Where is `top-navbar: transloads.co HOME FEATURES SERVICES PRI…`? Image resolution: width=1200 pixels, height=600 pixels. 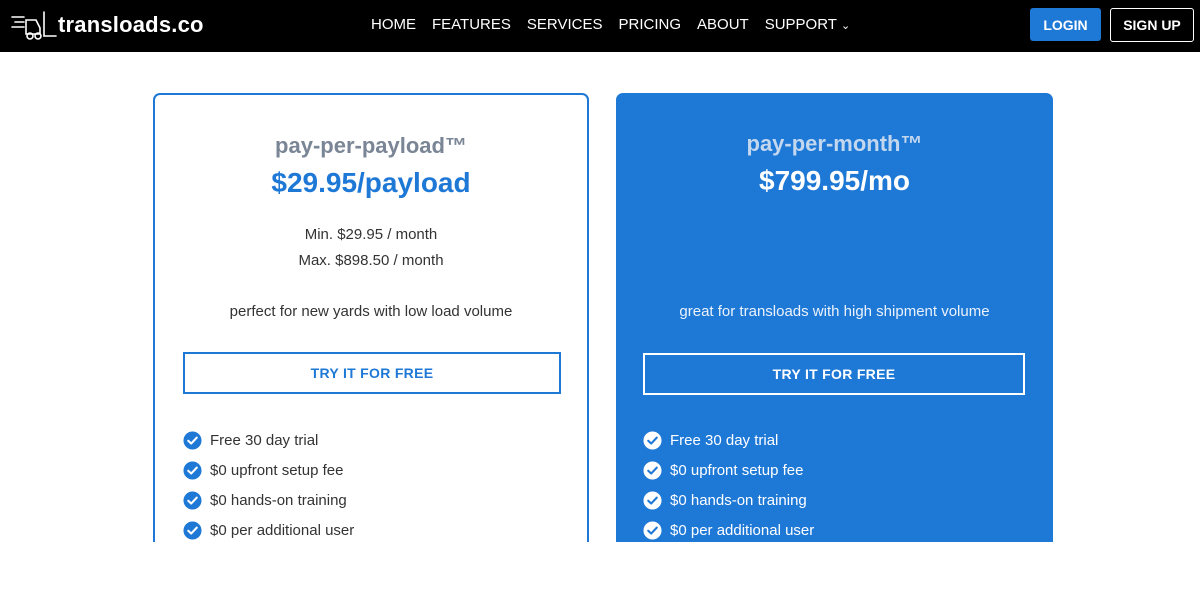
top-navbar: transloads.co HOME FEATURES SERVICES PRI… is located at coordinates (600, 26).